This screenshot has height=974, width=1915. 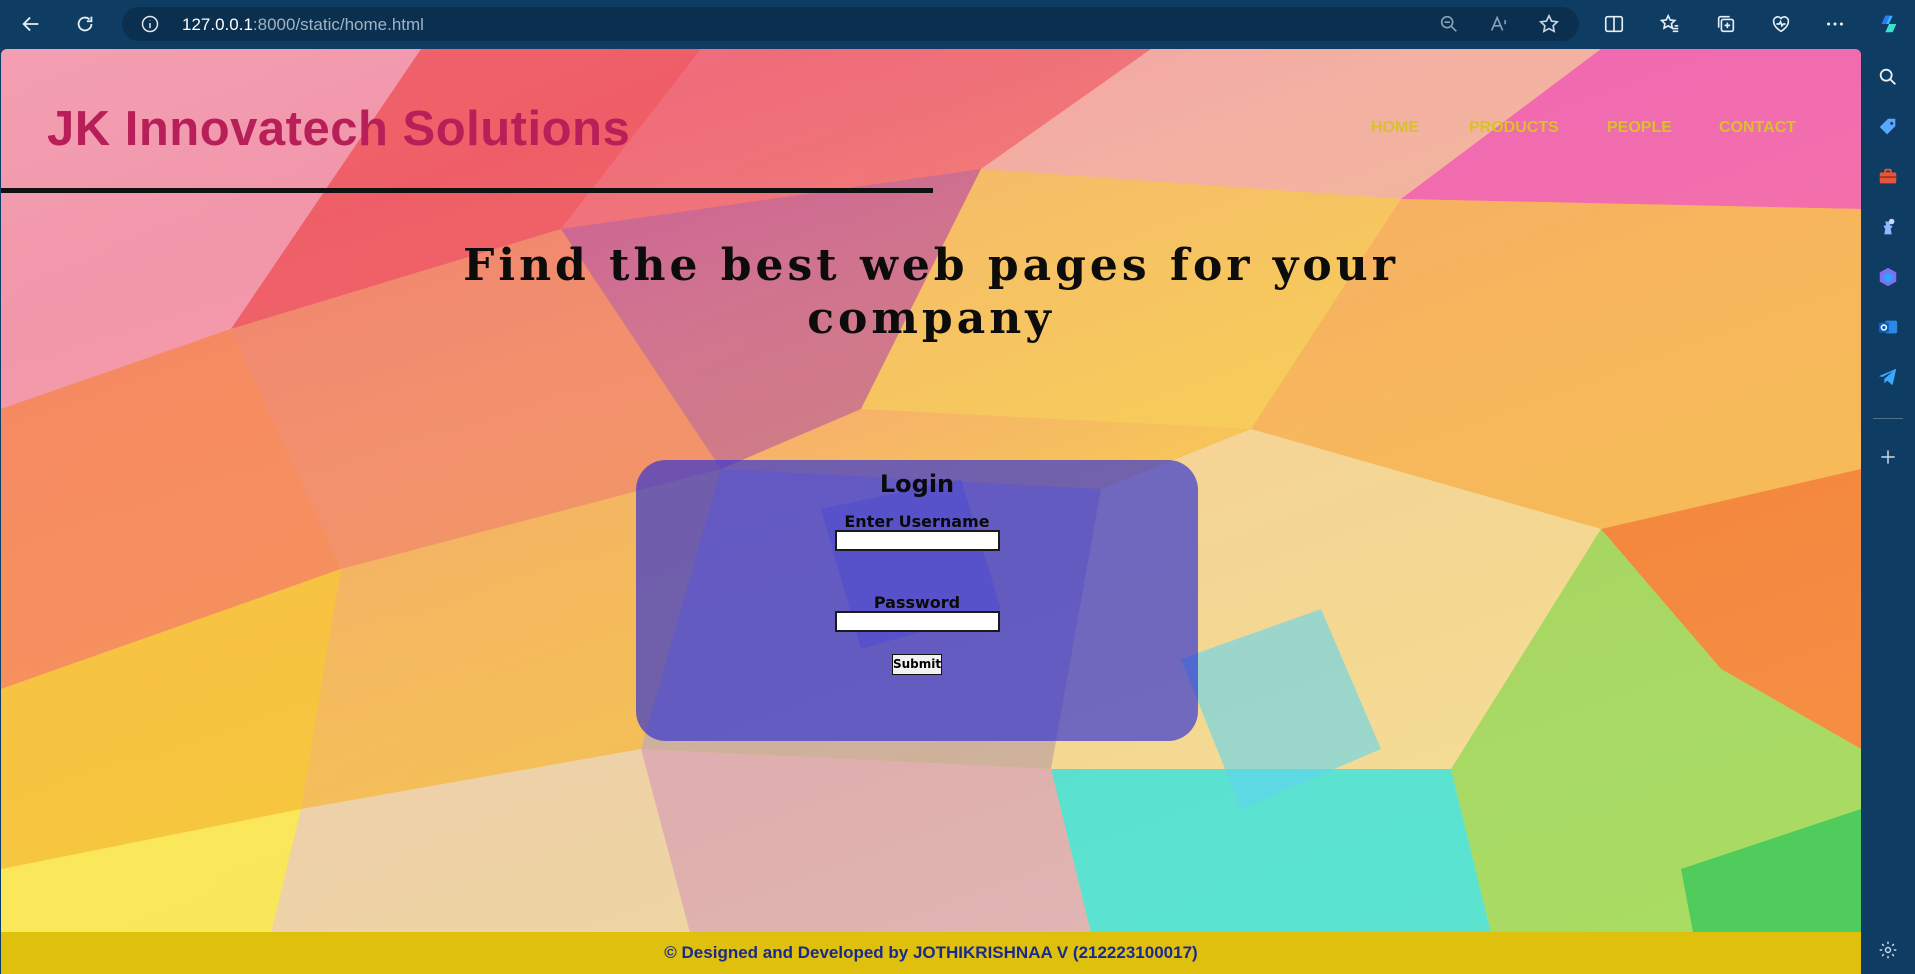 I want to click on tools-briefcase-icon, so click(x=1888, y=177).